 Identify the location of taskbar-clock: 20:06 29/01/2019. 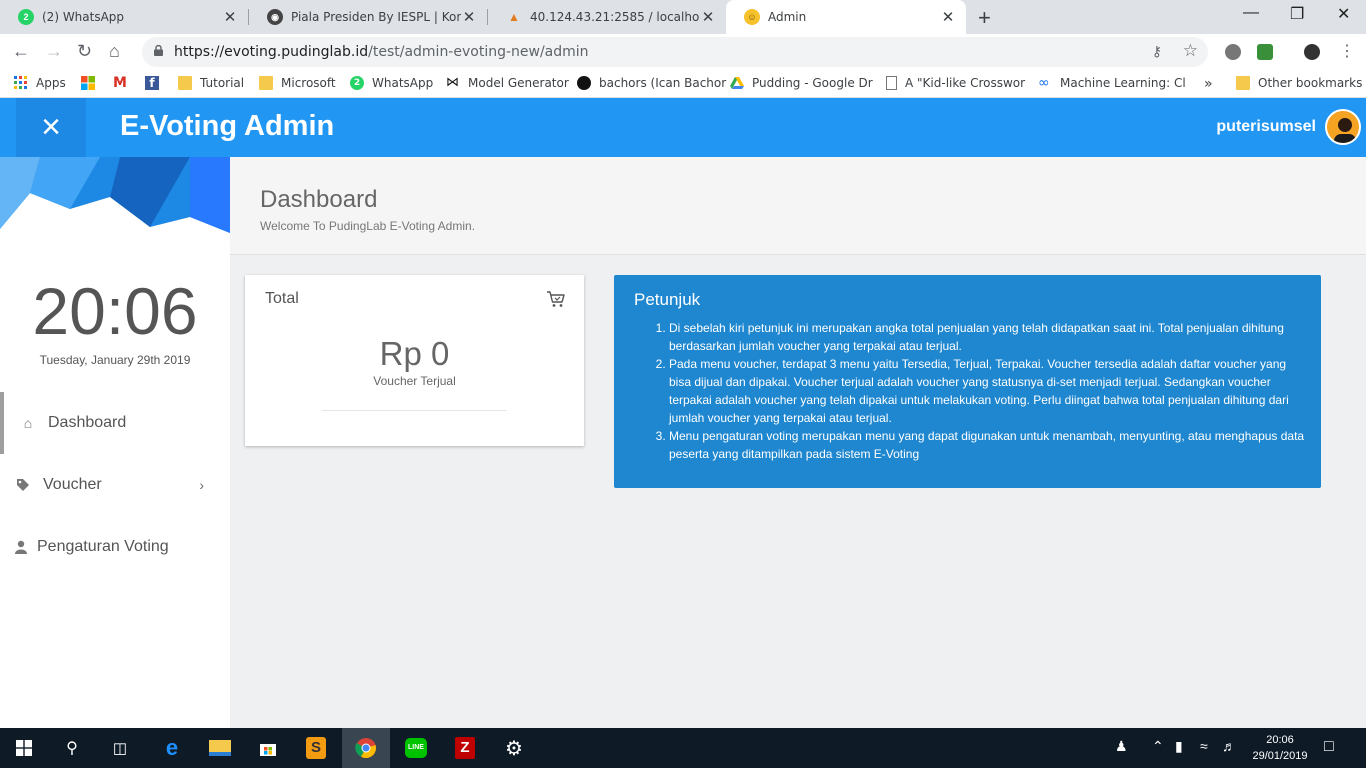
(1280, 748).